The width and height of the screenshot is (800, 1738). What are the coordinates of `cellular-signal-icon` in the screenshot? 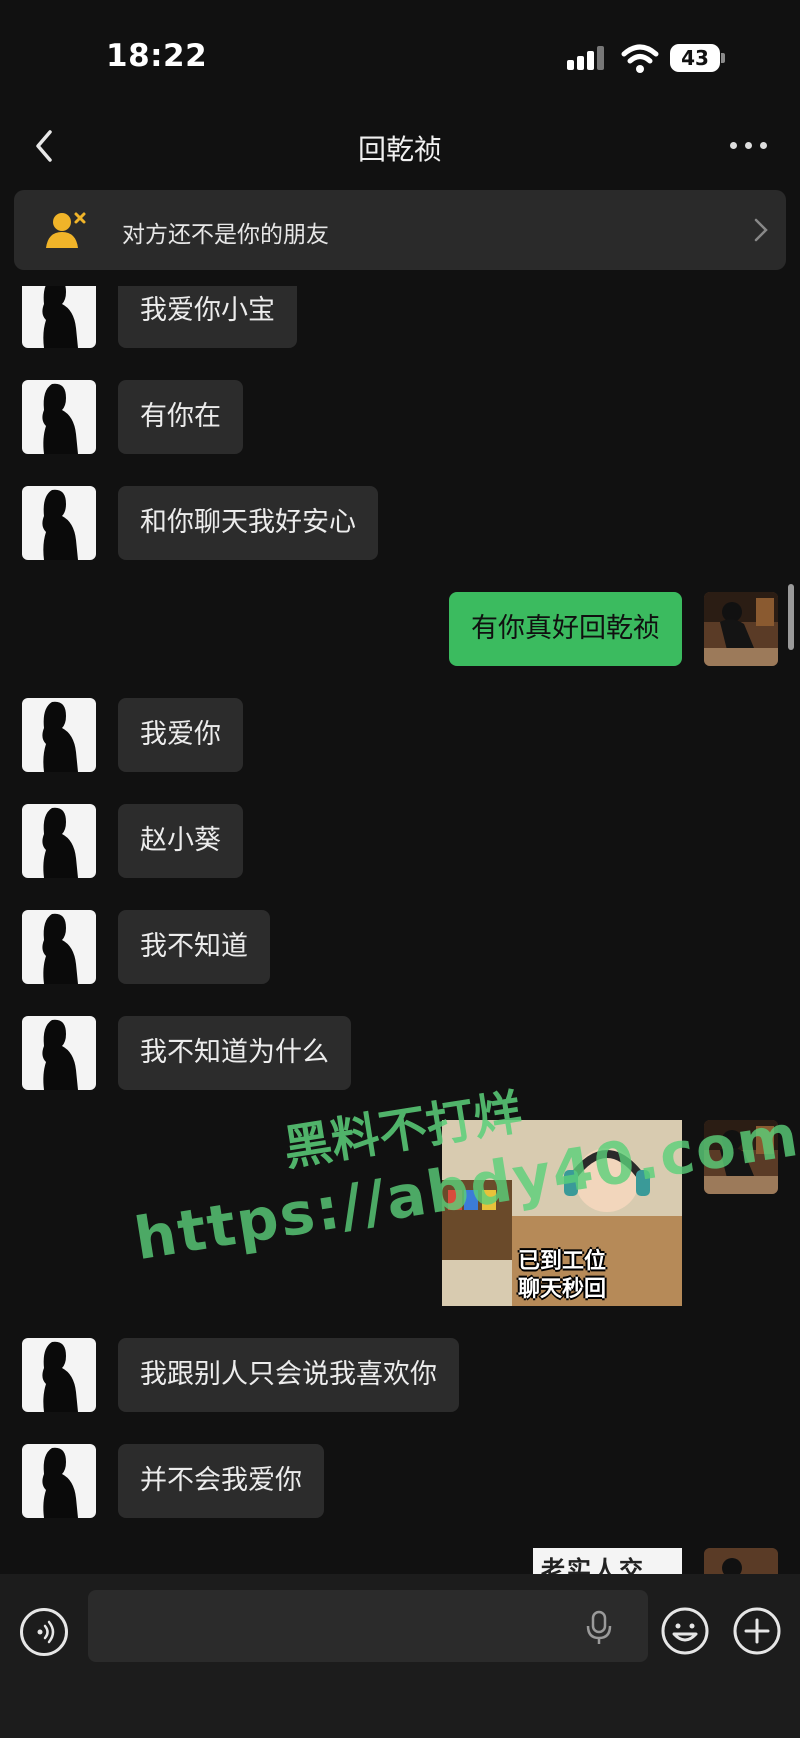 It's located at (587, 58).